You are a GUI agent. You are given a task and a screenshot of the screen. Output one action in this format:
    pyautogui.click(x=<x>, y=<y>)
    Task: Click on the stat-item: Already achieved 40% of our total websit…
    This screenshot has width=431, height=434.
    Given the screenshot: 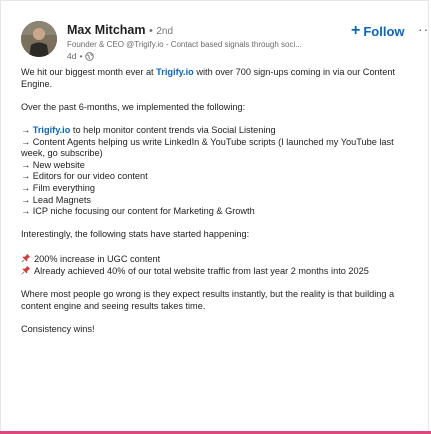 What is the action you would take?
    pyautogui.click(x=219, y=271)
    